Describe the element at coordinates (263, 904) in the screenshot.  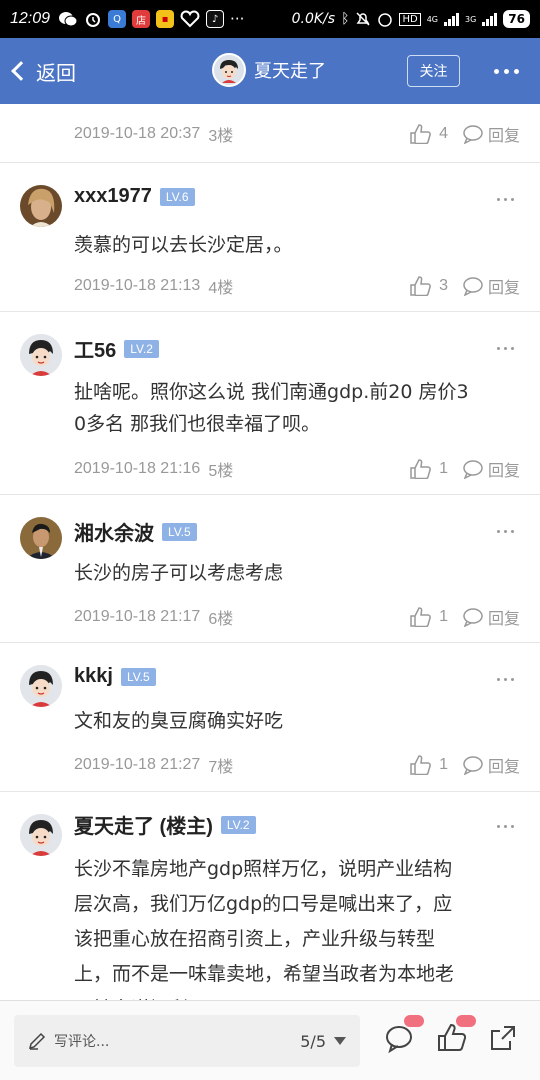
I see `content-line: 层次高，我们万亿gdp的口号是喊出来了，应` at that location.